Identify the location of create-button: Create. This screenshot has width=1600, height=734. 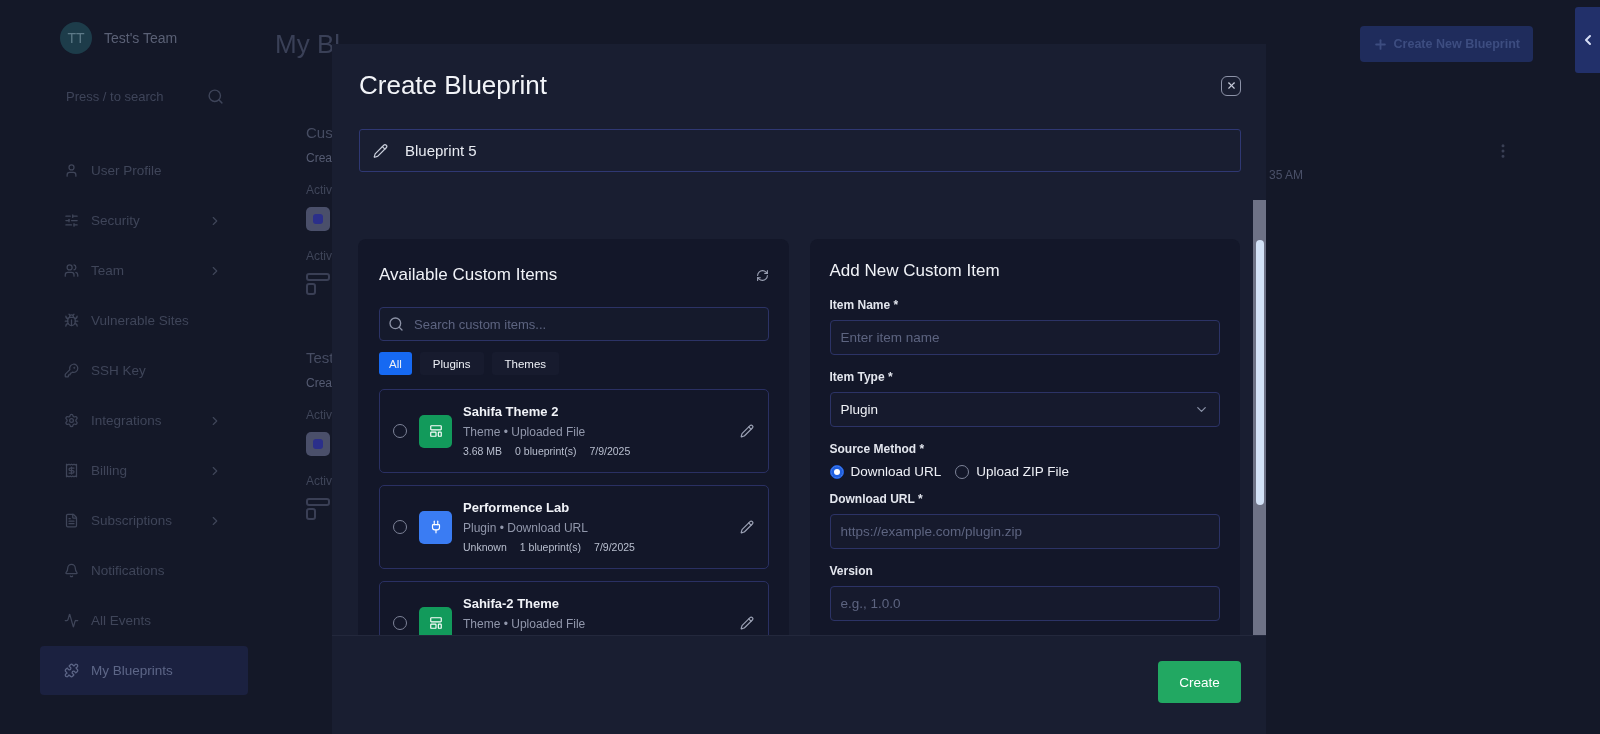
(1199, 682).